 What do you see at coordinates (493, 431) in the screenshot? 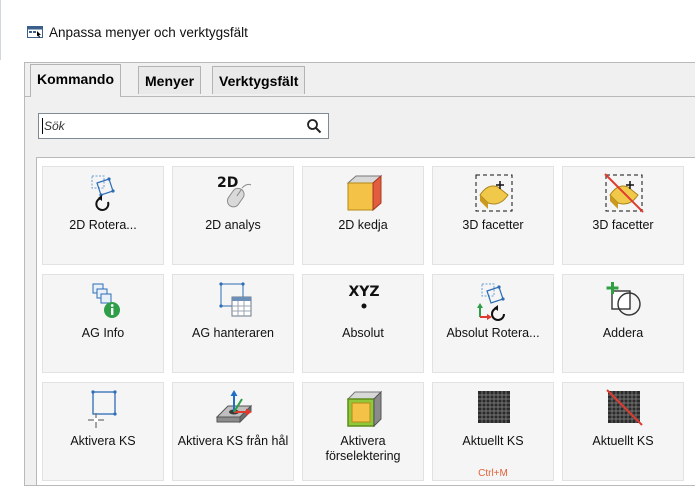
I see `command-tile: Aktuellt KS Ctrl+M` at bounding box center [493, 431].